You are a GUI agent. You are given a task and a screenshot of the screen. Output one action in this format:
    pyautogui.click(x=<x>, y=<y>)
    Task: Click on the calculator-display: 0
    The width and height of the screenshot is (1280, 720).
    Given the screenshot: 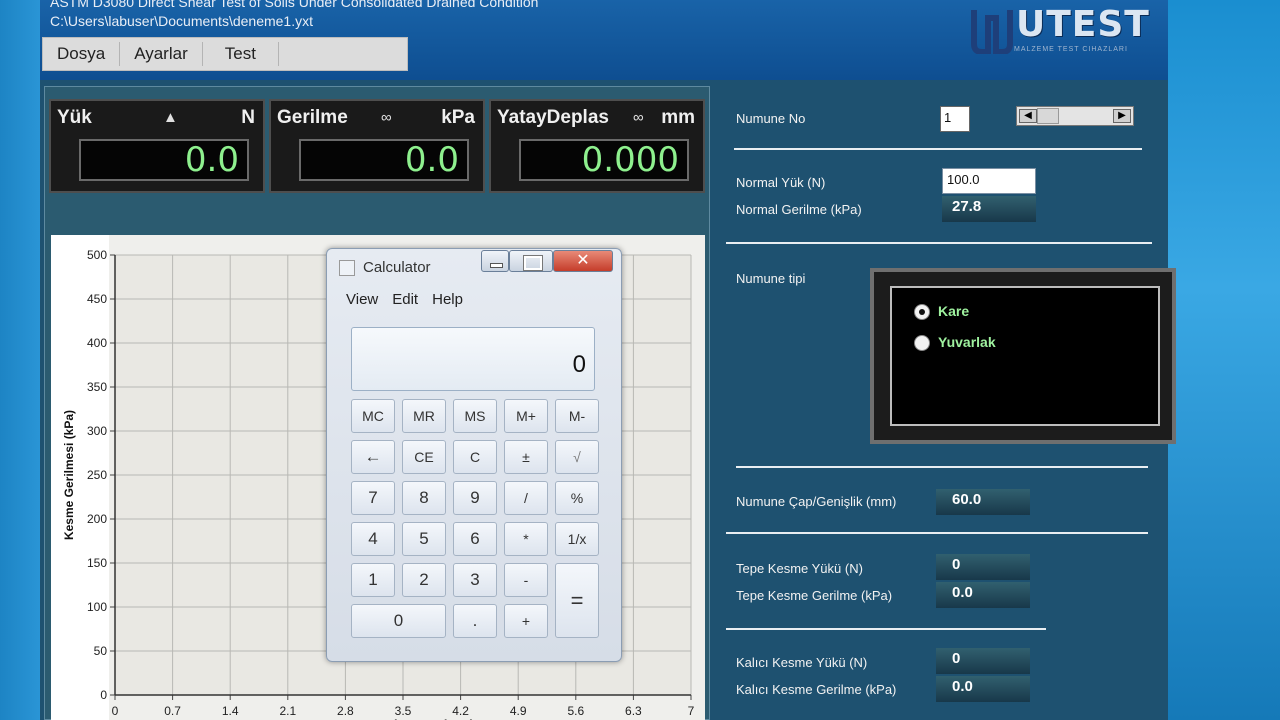 What is the action you would take?
    pyautogui.click(x=473, y=359)
    